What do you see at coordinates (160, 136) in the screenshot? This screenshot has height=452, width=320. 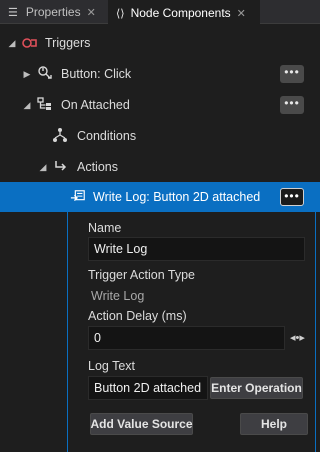 I see `tree-item-conditions: Conditions` at bounding box center [160, 136].